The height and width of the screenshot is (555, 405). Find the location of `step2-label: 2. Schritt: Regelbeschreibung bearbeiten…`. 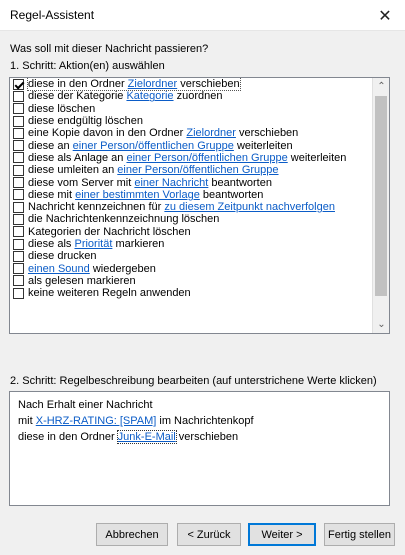

step2-label: 2. Schritt: Regelbeschreibung bearbeiten… is located at coordinates (193, 381).